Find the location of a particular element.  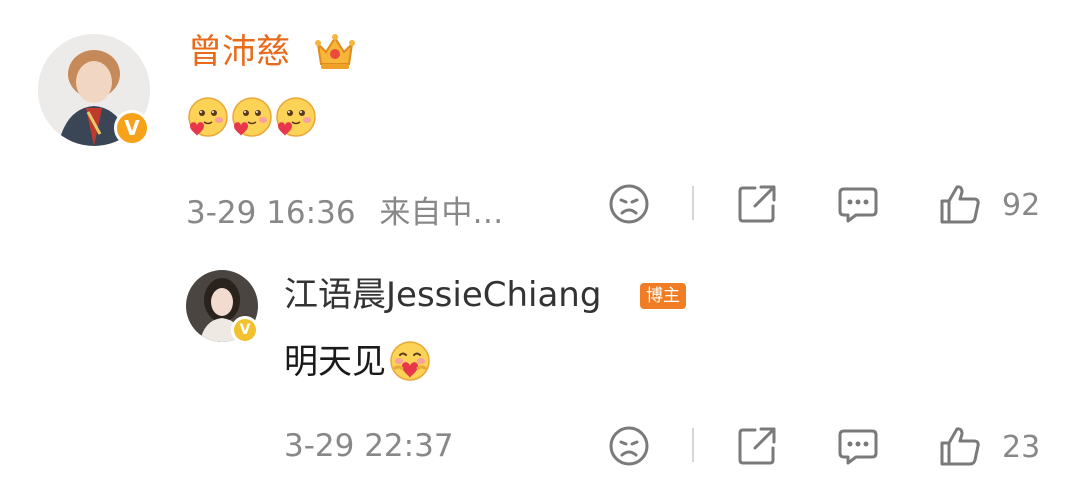

reply-author-name: 江语晨JessieChiang is located at coordinates (442, 295).